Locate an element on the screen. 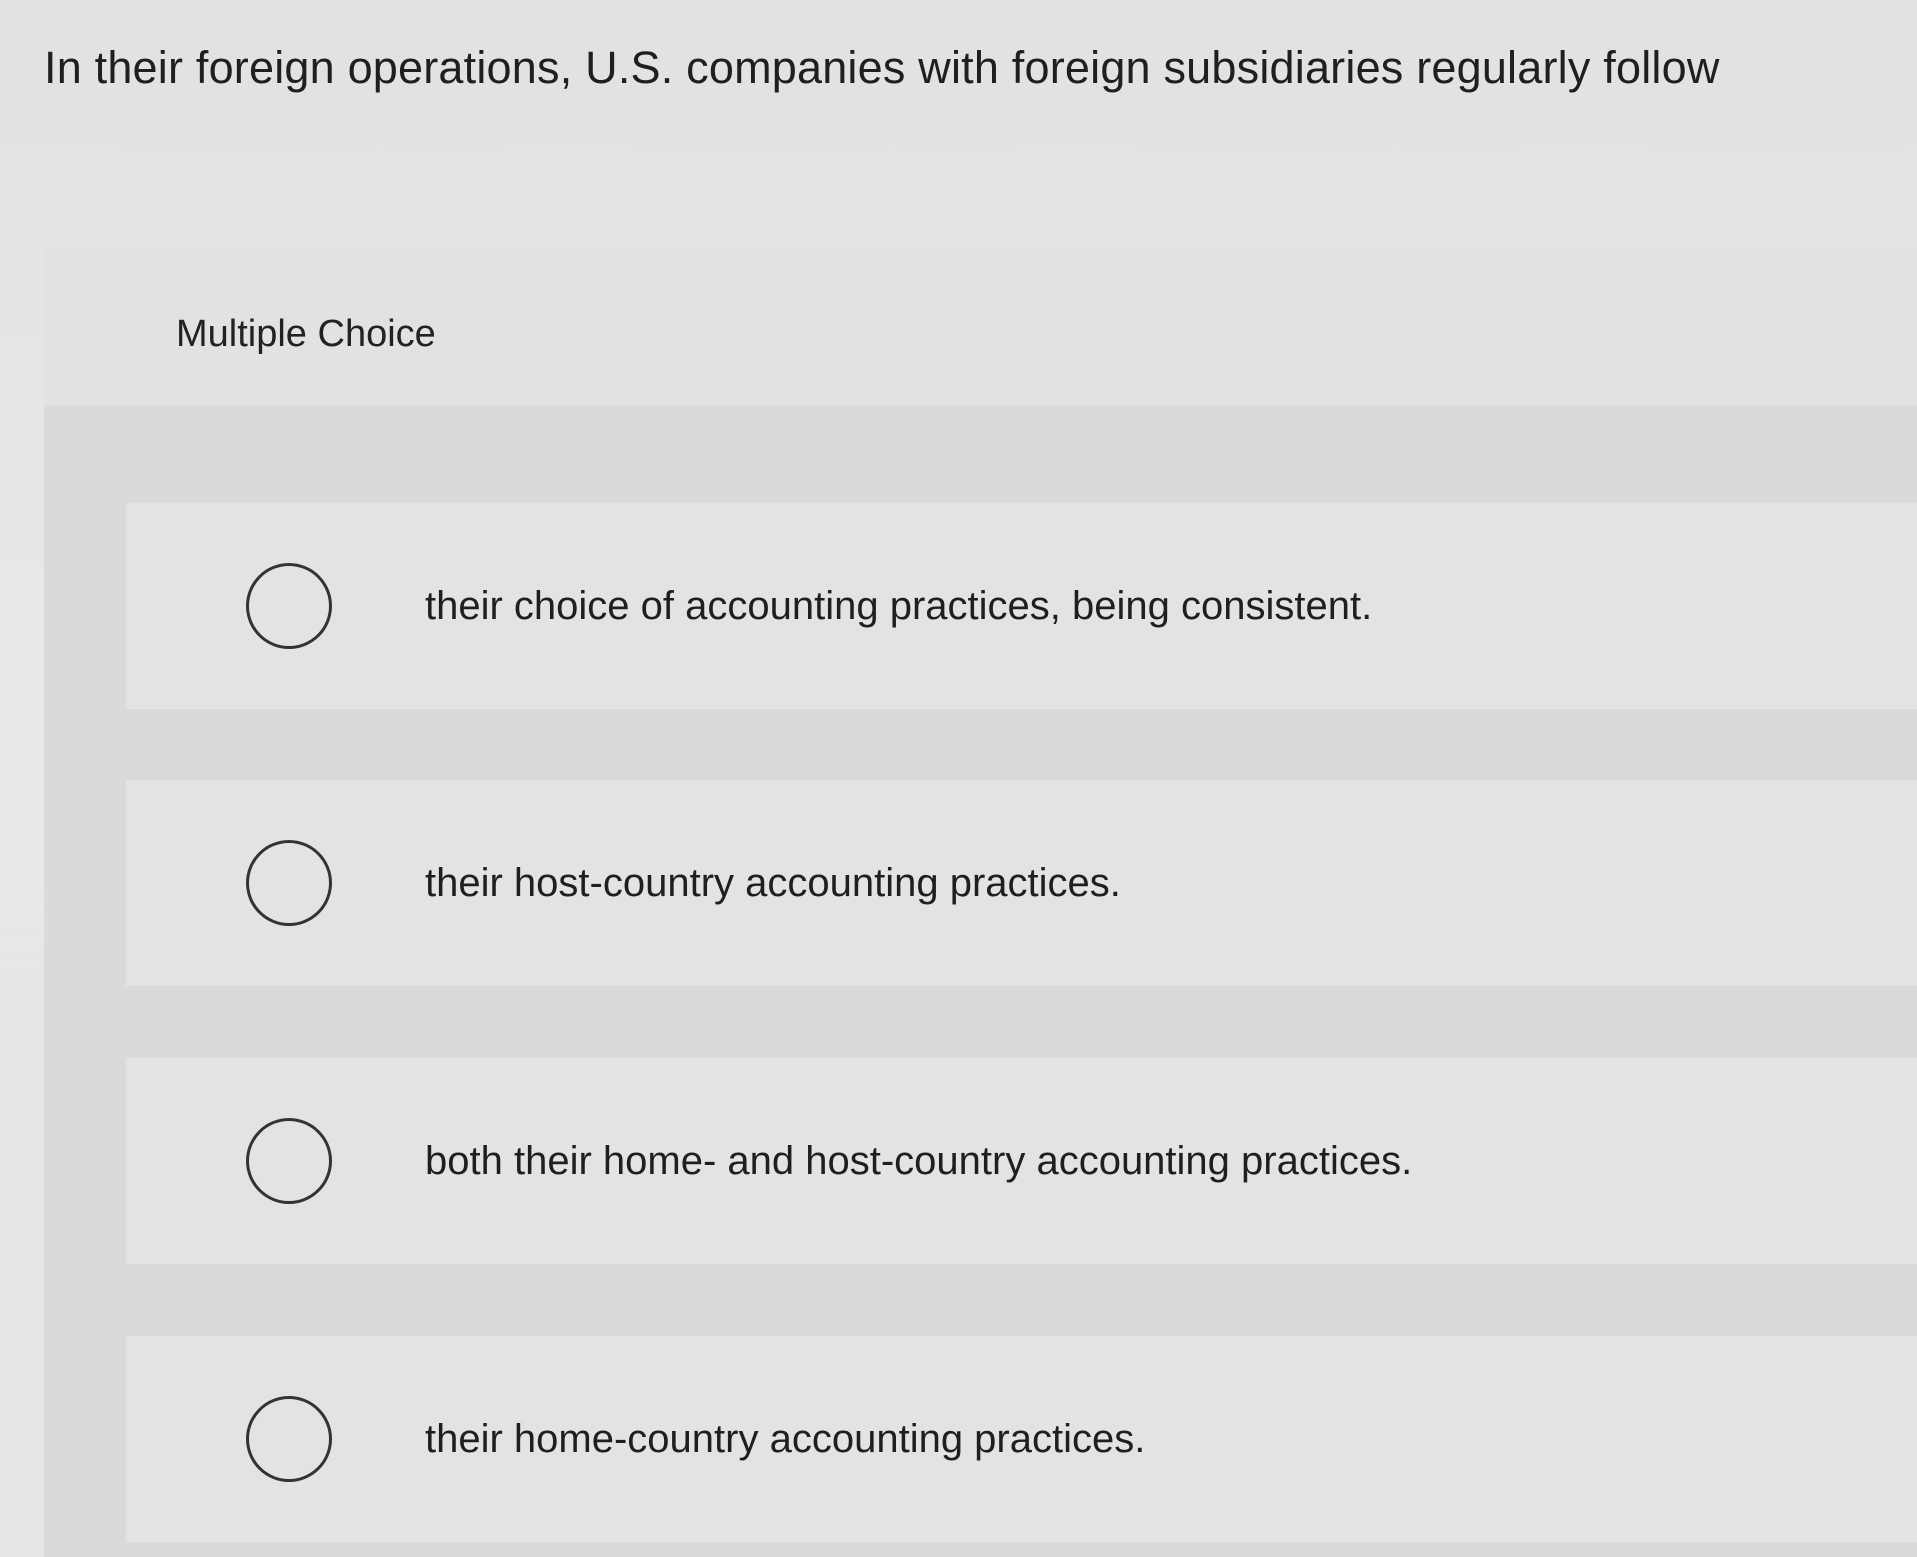  answer-option-label: their host-country accounting practices. is located at coordinates (773, 883).